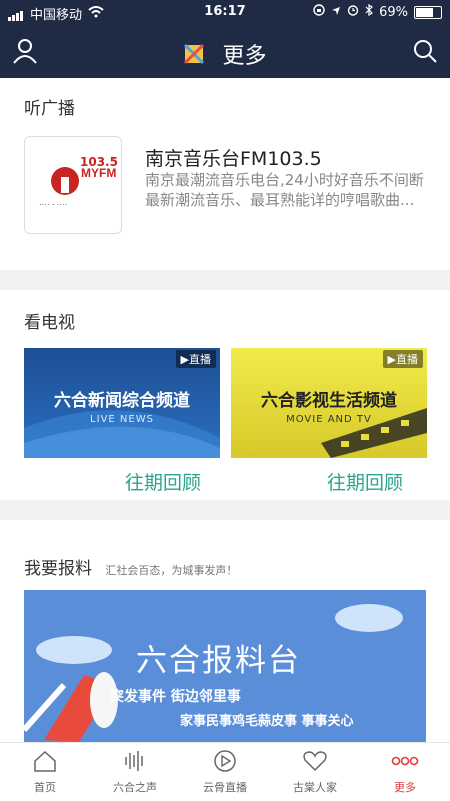 The height and width of the screenshot is (801, 450). What do you see at coordinates (315, 787) in the screenshot?
I see `tab-label: 古棠人家` at bounding box center [315, 787].